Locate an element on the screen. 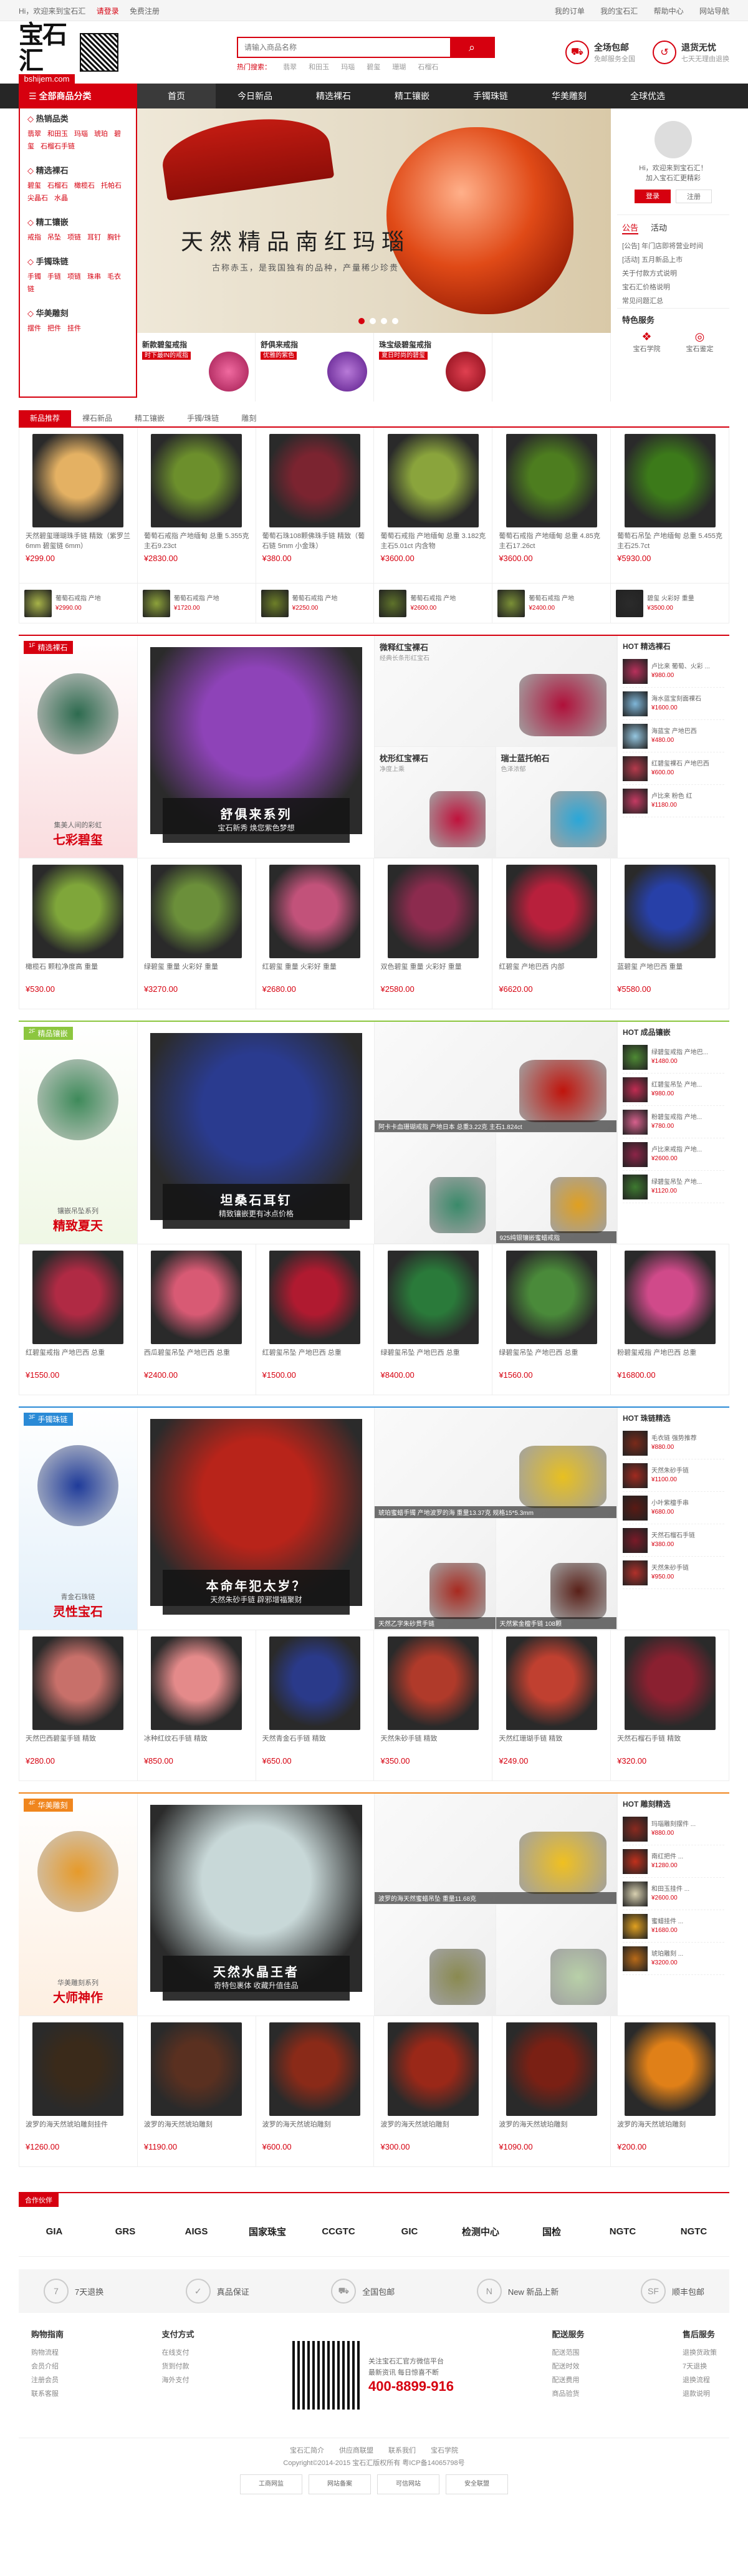  product-card: 蓝碧玺 产地巴西 重量 ¥5580.00 is located at coordinates (670, 933).